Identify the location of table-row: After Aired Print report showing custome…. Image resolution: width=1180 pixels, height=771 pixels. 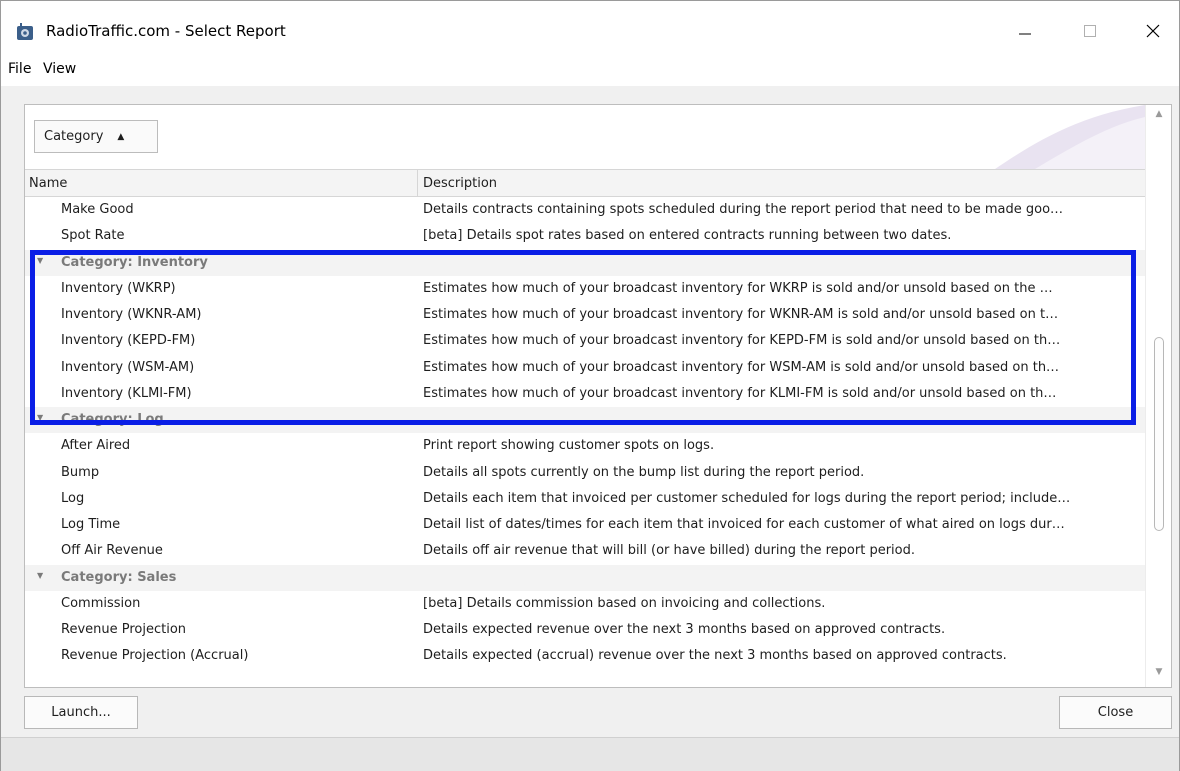
(585, 446).